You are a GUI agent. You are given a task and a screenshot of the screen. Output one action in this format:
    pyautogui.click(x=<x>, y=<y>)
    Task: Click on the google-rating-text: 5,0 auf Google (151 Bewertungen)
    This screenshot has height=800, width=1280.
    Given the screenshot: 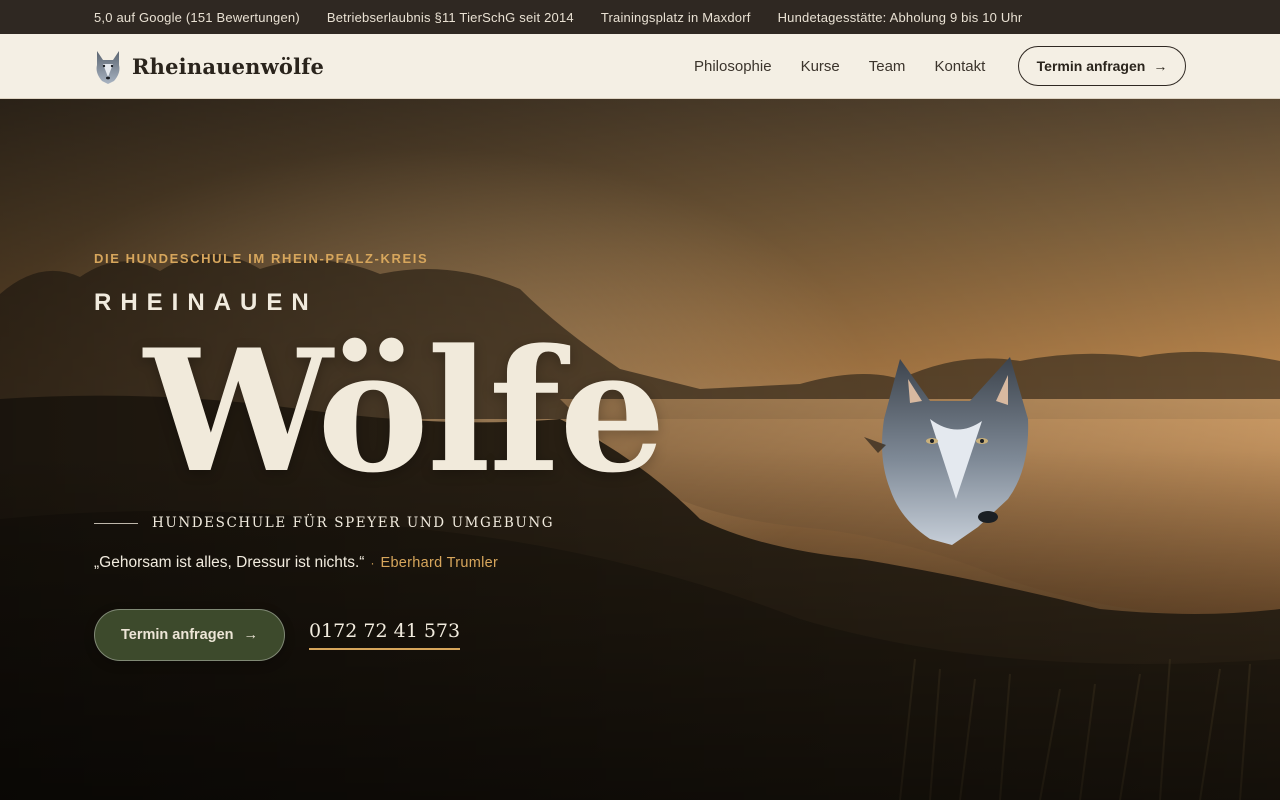 What is the action you would take?
    pyautogui.click(x=197, y=17)
    